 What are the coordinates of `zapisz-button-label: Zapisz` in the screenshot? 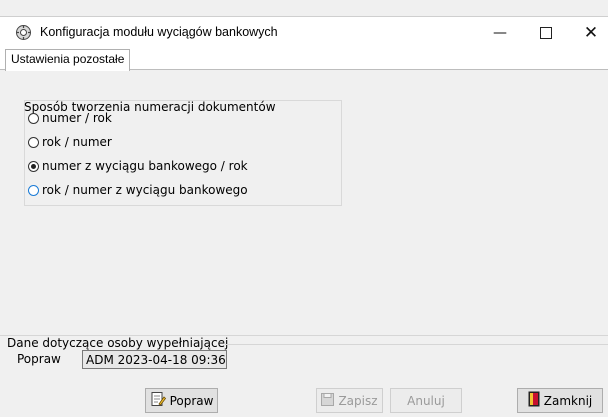 It's located at (358, 400).